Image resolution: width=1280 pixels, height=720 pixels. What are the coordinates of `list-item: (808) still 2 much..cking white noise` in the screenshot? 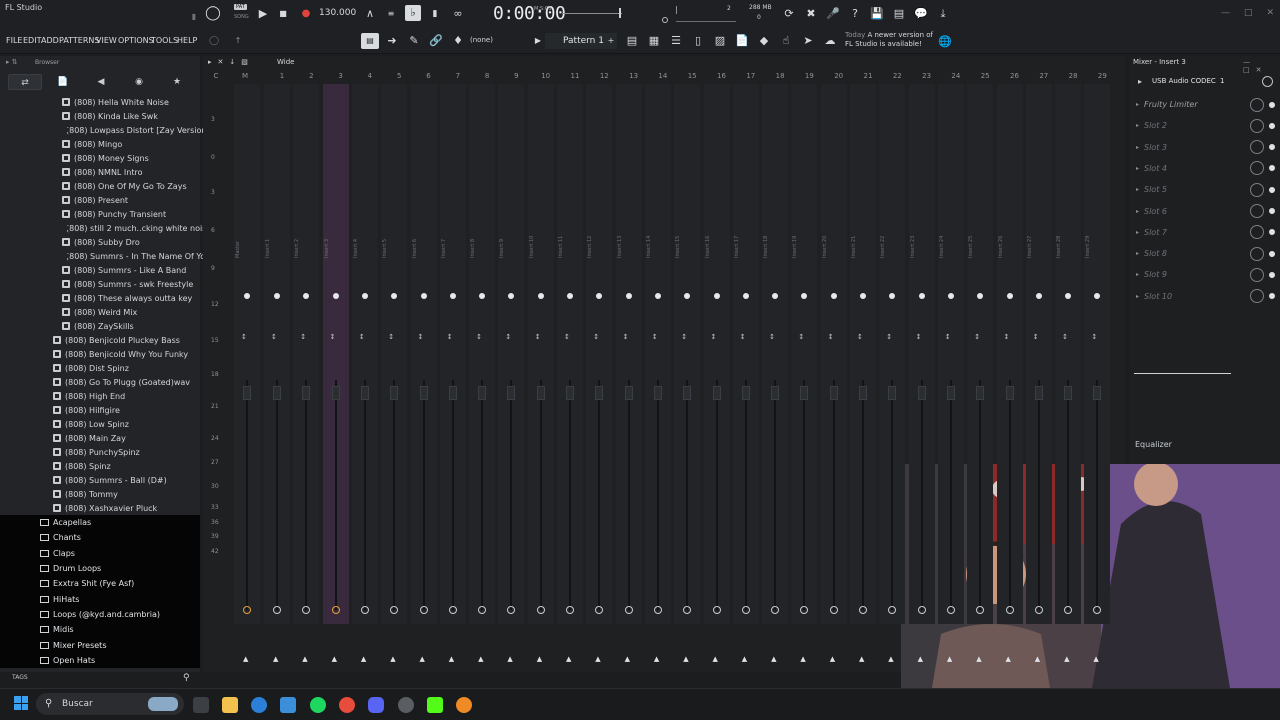 It's located at (105, 228).